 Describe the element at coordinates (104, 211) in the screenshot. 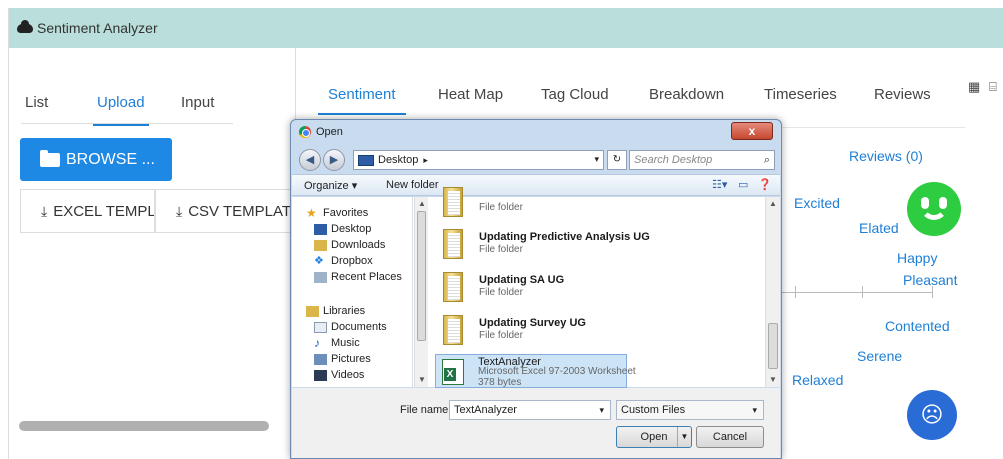

I see `excel-template-label: EXCEL TEMPLATE` at that location.